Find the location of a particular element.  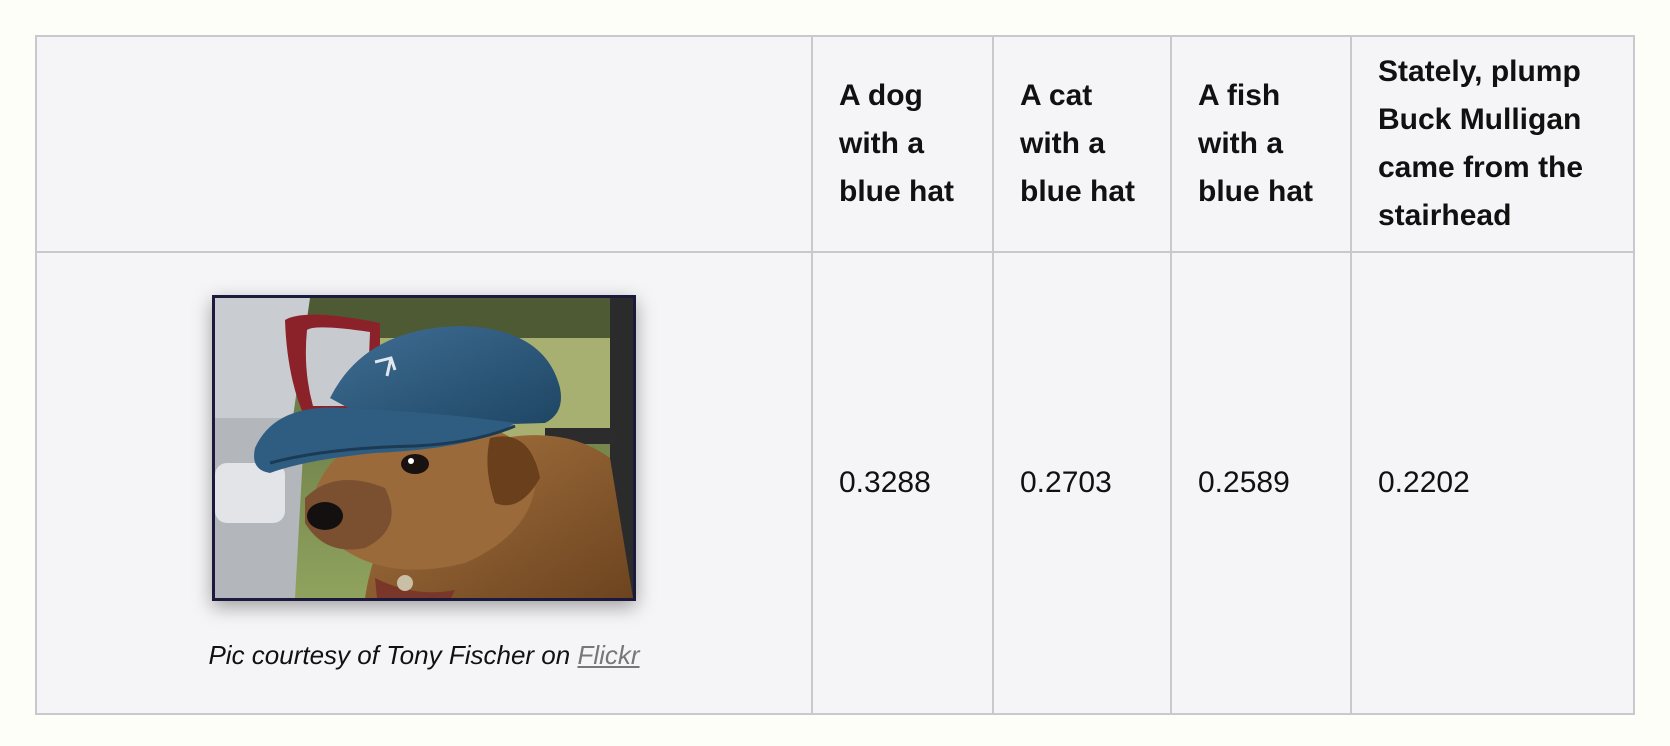

dog-with-hat-image is located at coordinates (424, 448).